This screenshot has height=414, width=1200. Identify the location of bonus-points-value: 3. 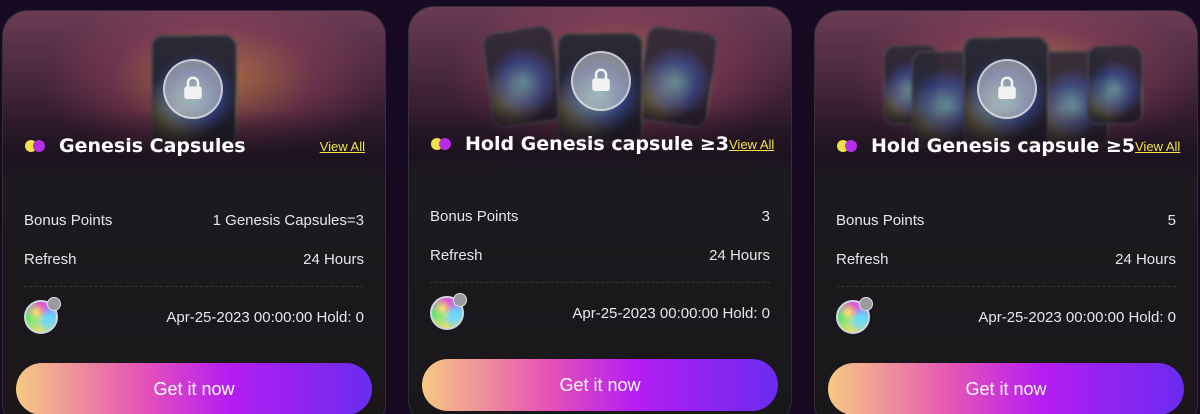
(765, 216).